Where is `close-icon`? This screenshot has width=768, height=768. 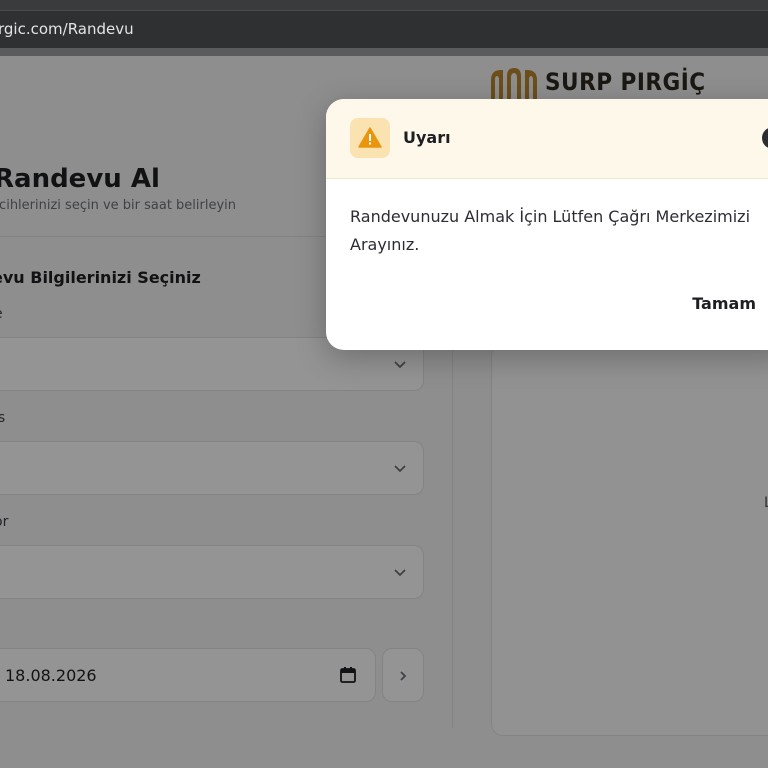 close-icon is located at coordinates (765, 138).